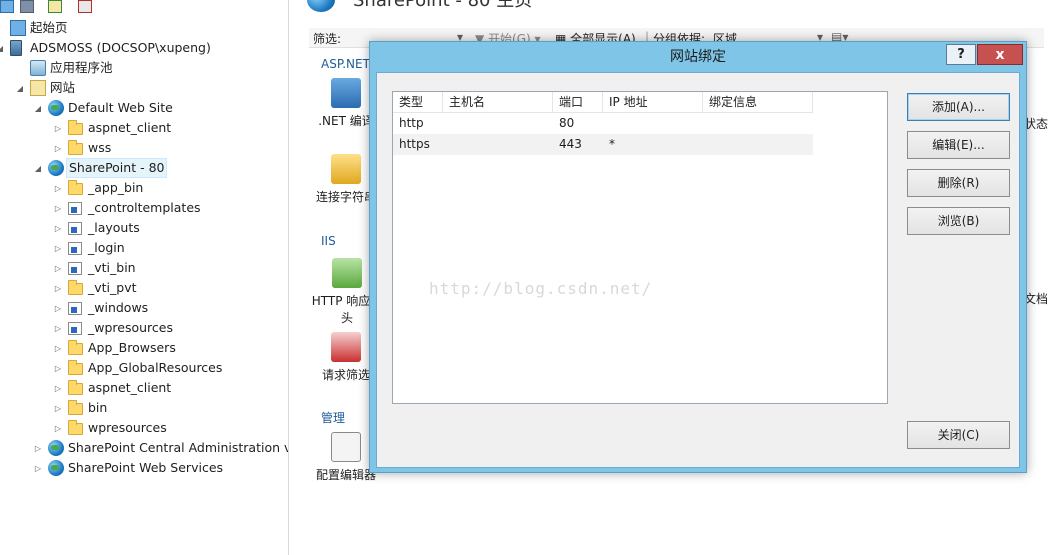  I want to click on tree-node: ◢ ADSMOSS (DOCSOP\xupeng), so click(144, 48).